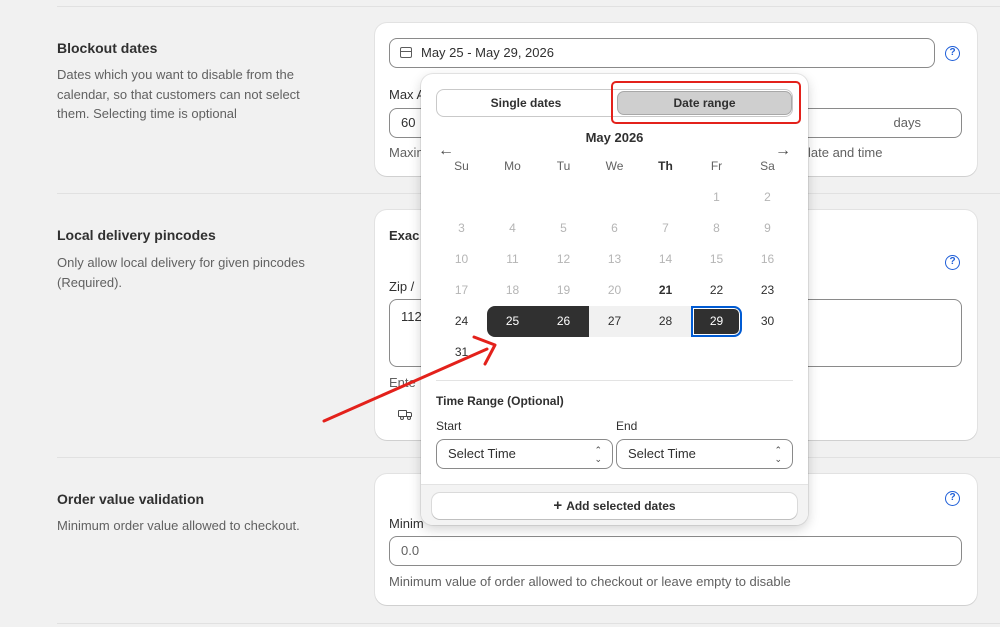 This screenshot has height=627, width=1000. I want to click on picker-footer: + Add selected dates, so click(614, 504).